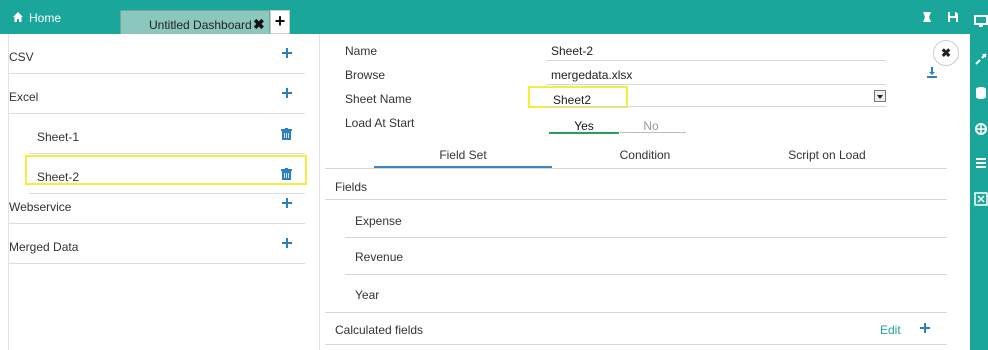 This screenshot has height=350, width=988. Describe the element at coordinates (380, 123) in the screenshot. I see `load-at-start-label: Load At Start` at that location.